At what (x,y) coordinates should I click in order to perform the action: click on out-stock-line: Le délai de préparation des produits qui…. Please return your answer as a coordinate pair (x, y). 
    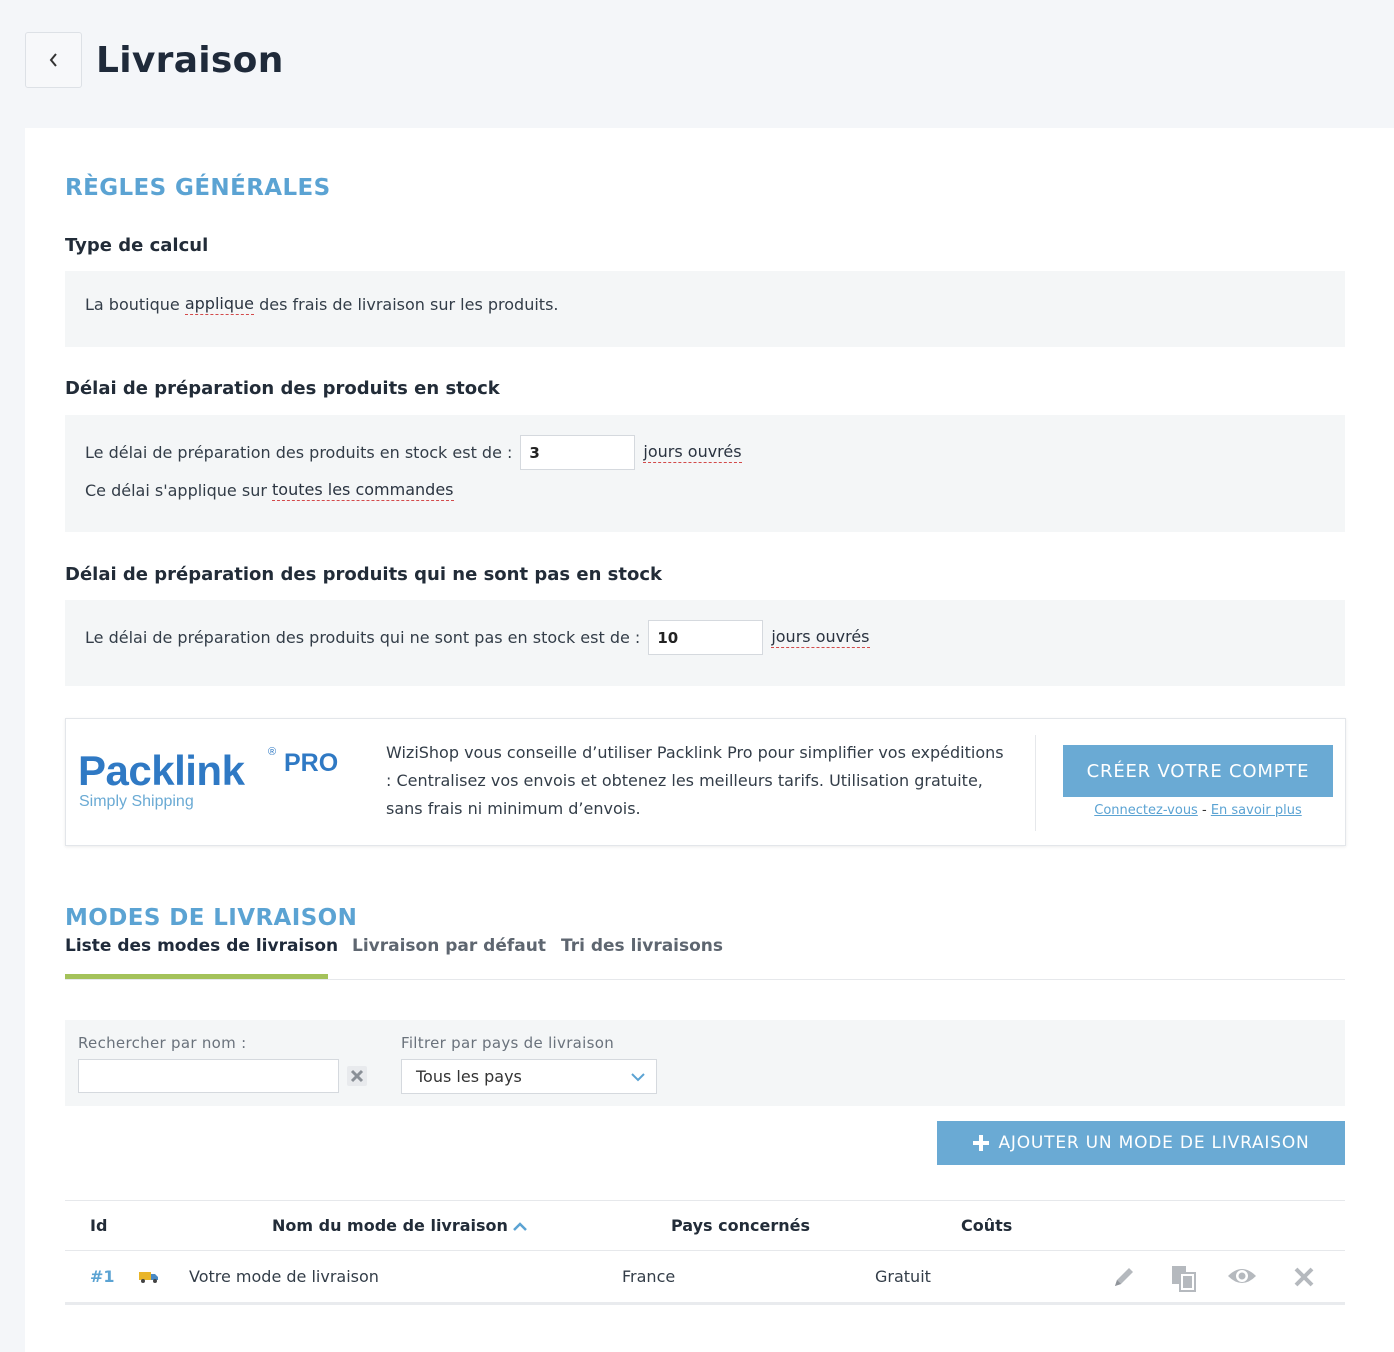
    Looking at the image, I should click on (477, 637).